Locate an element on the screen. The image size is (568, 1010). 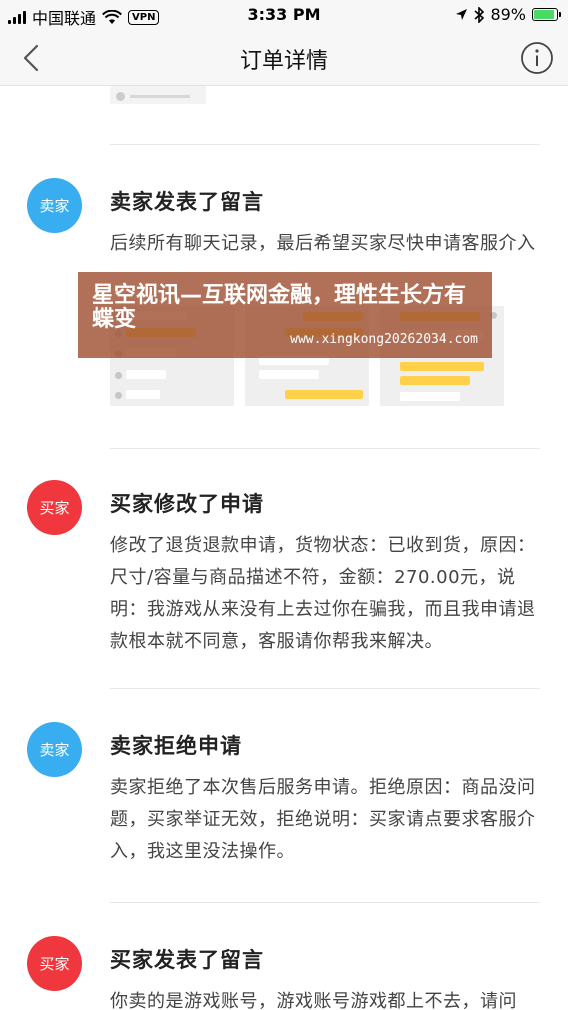
info-icon is located at coordinates (537, 58).